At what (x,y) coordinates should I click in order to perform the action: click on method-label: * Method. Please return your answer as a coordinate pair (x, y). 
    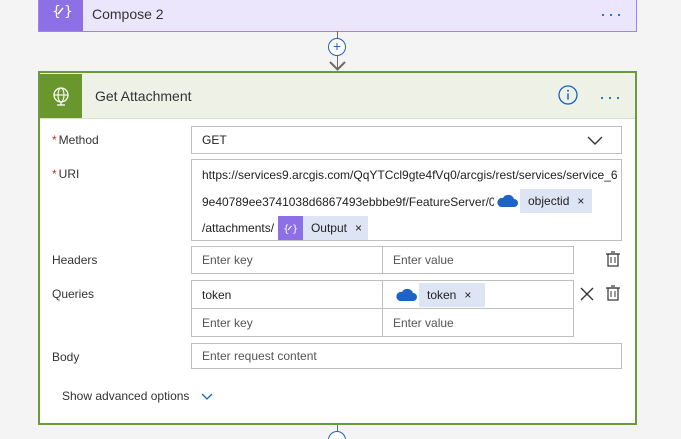
    Looking at the image, I should click on (75, 140).